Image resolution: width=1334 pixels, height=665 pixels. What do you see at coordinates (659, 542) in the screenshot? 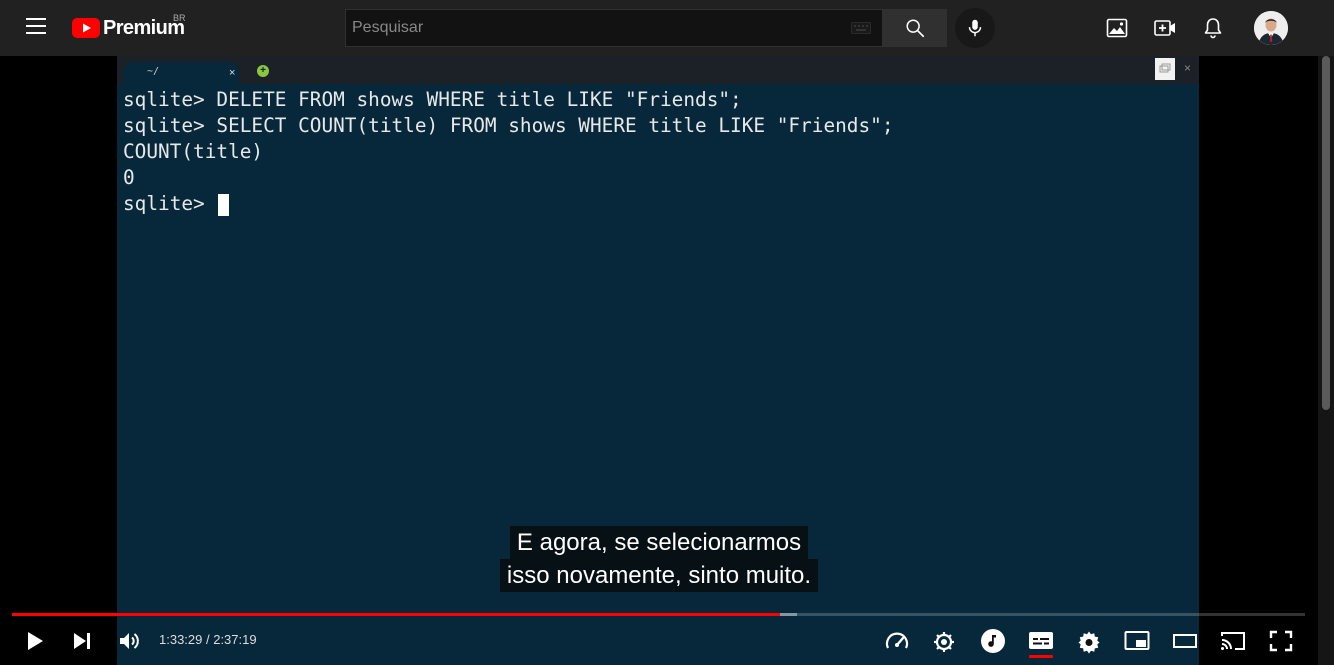
I see `caption-line-1: E agora, se selecionarmos` at bounding box center [659, 542].